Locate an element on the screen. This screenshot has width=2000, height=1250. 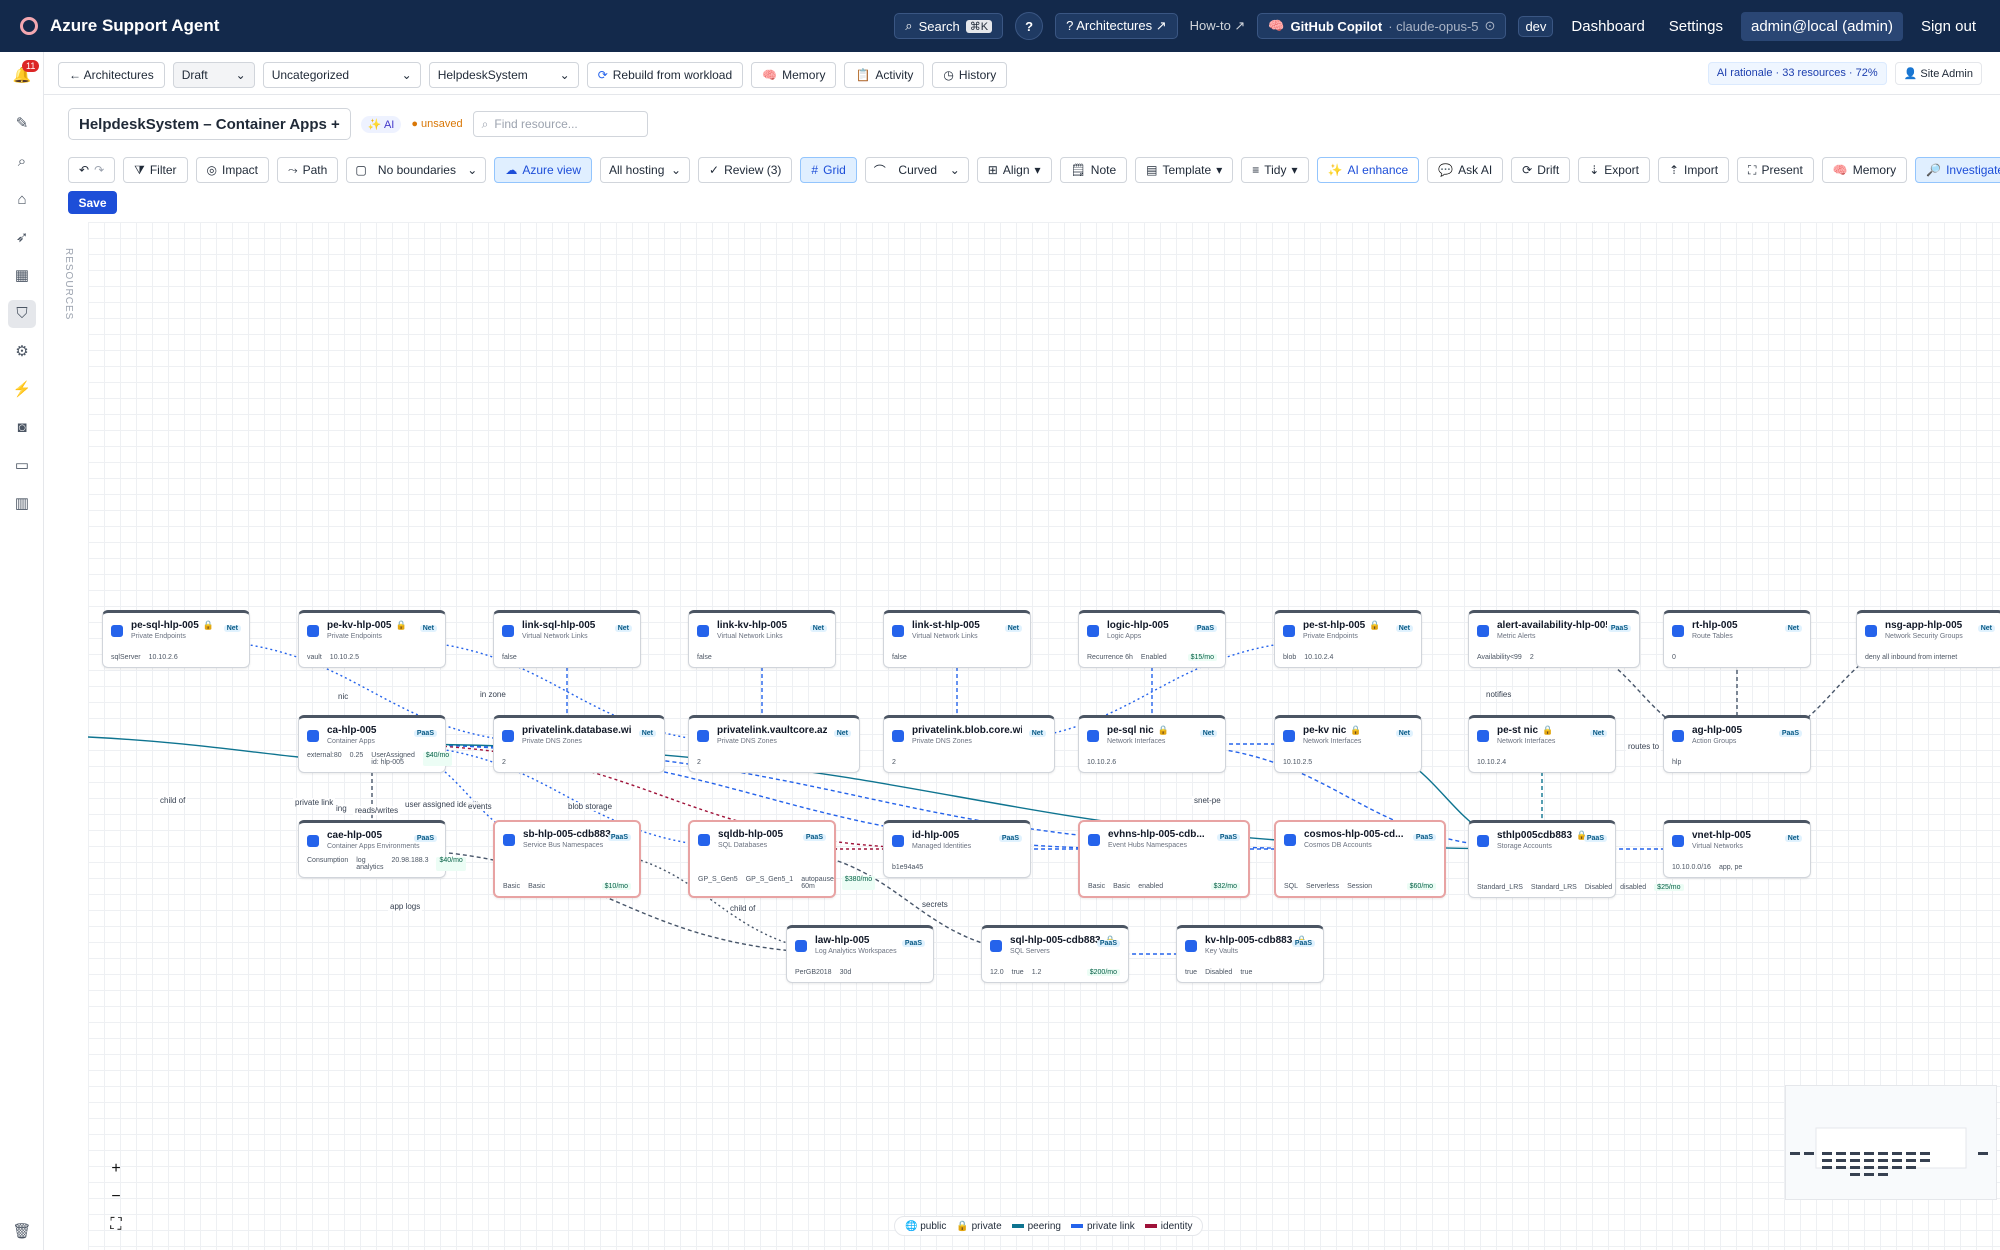
note-button: 🗒 Note is located at coordinates (1093, 170).